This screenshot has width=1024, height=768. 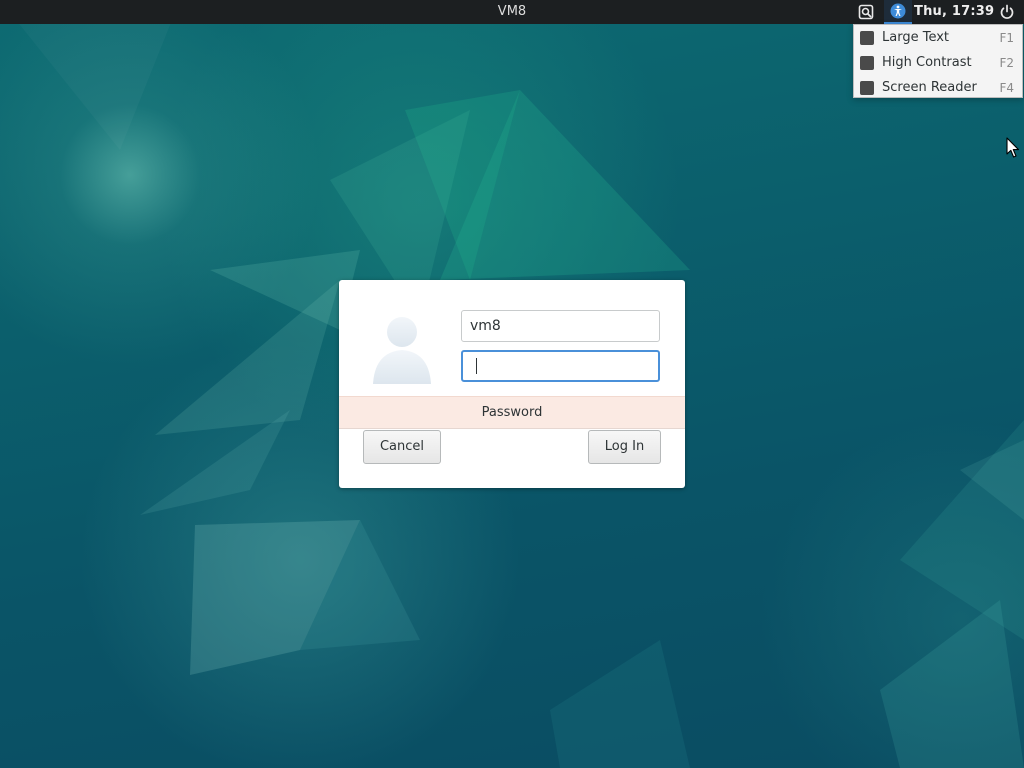 What do you see at coordinates (915, 37) in the screenshot?
I see `menu-item-label: Large Text` at bounding box center [915, 37].